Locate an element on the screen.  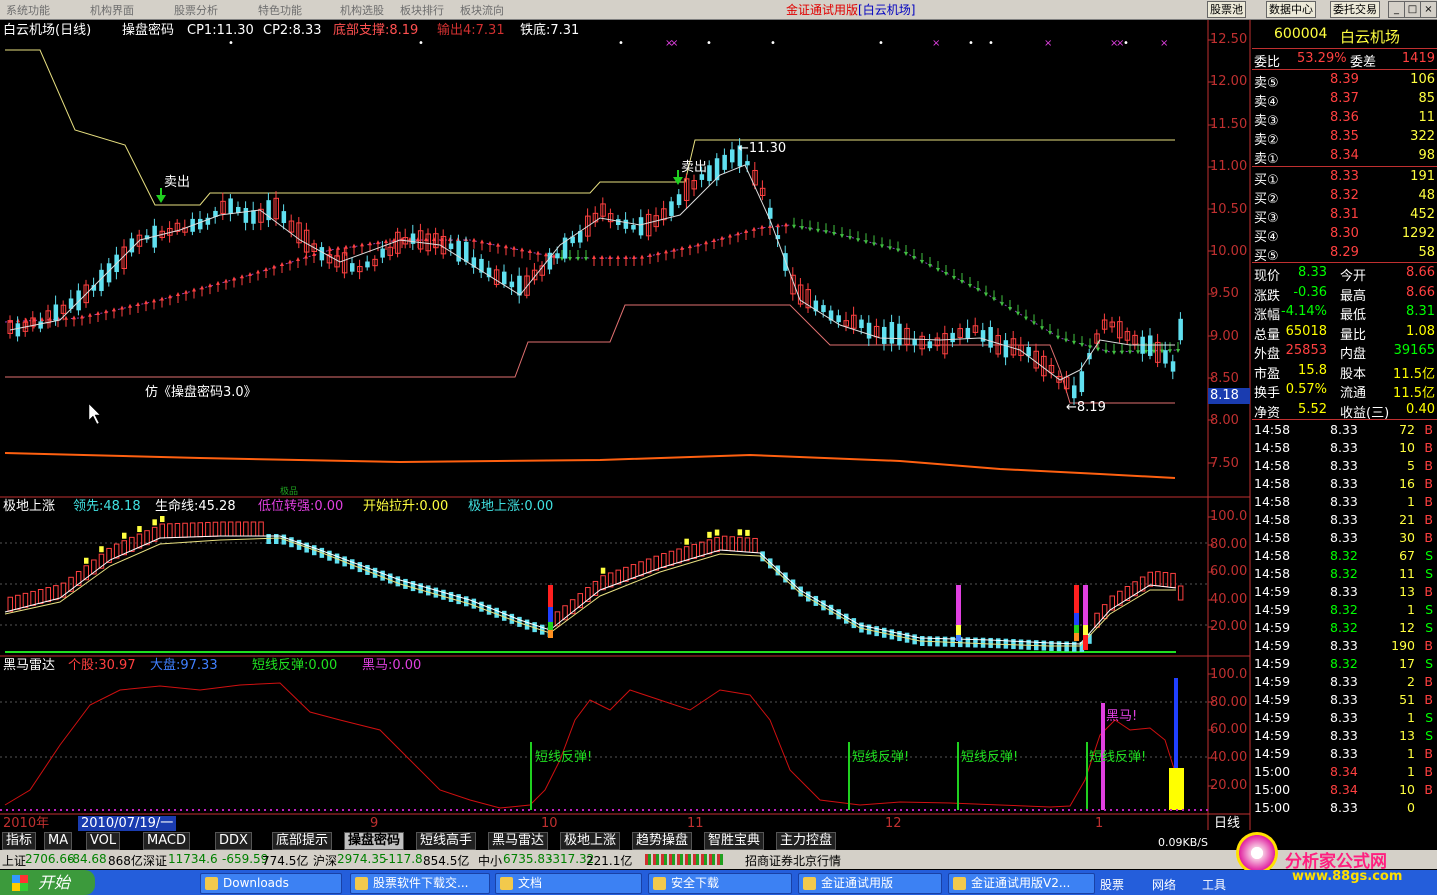
restore-icon: □ is located at coordinates (1412, 9).